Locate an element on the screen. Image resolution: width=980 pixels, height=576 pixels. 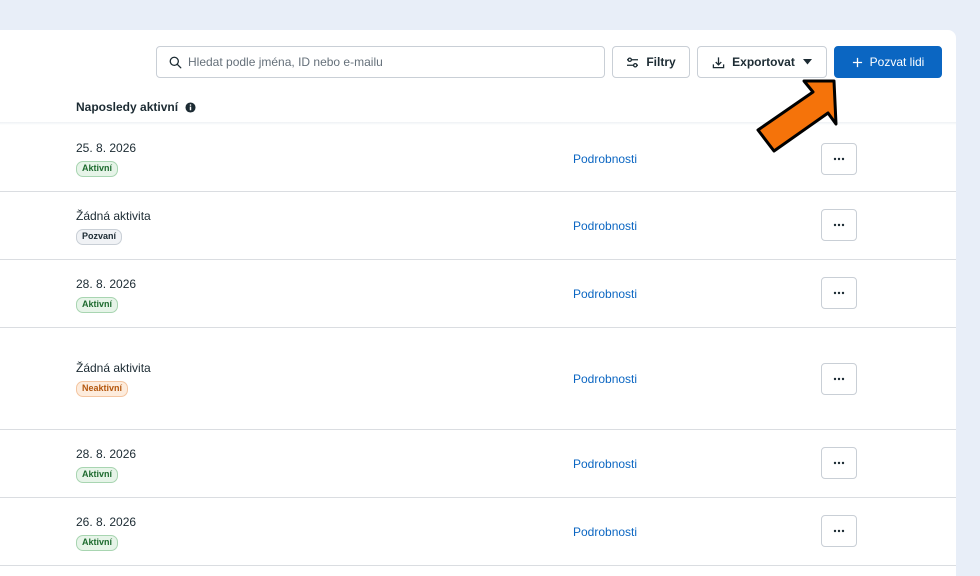
filter-button: Filtry is located at coordinates (651, 62).